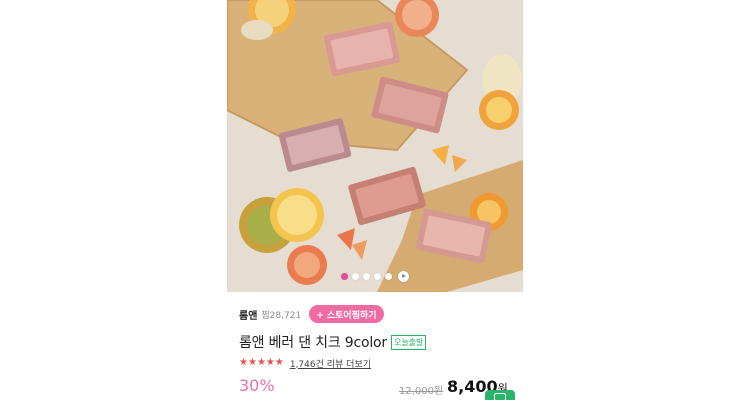 This screenshot has height=400, width=750. What do you see at coordinates (379, 388) in the screenshot?
I see `price-row: 30% 12,000원 8,400원` at bounding box center [379, 388].